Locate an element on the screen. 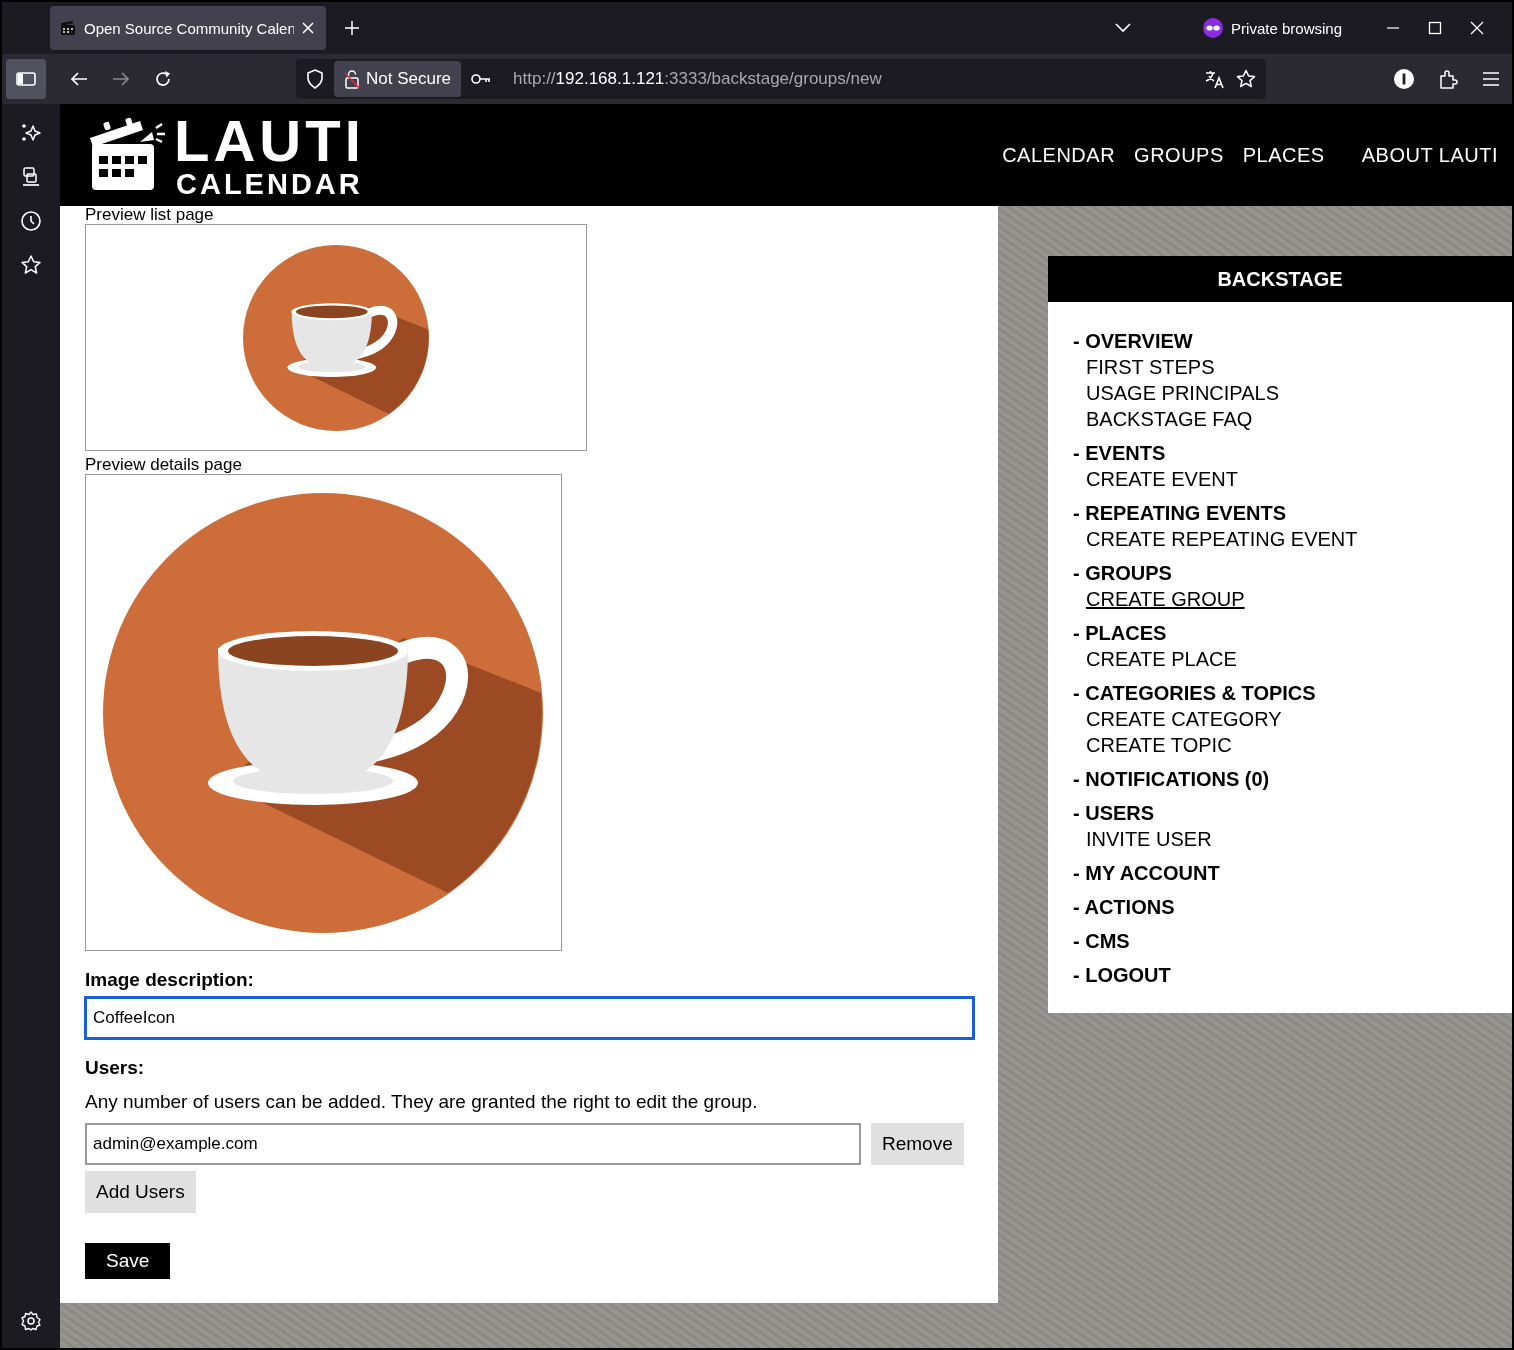  nav-link: CALENDAR is located at coordinates (1059, 155).